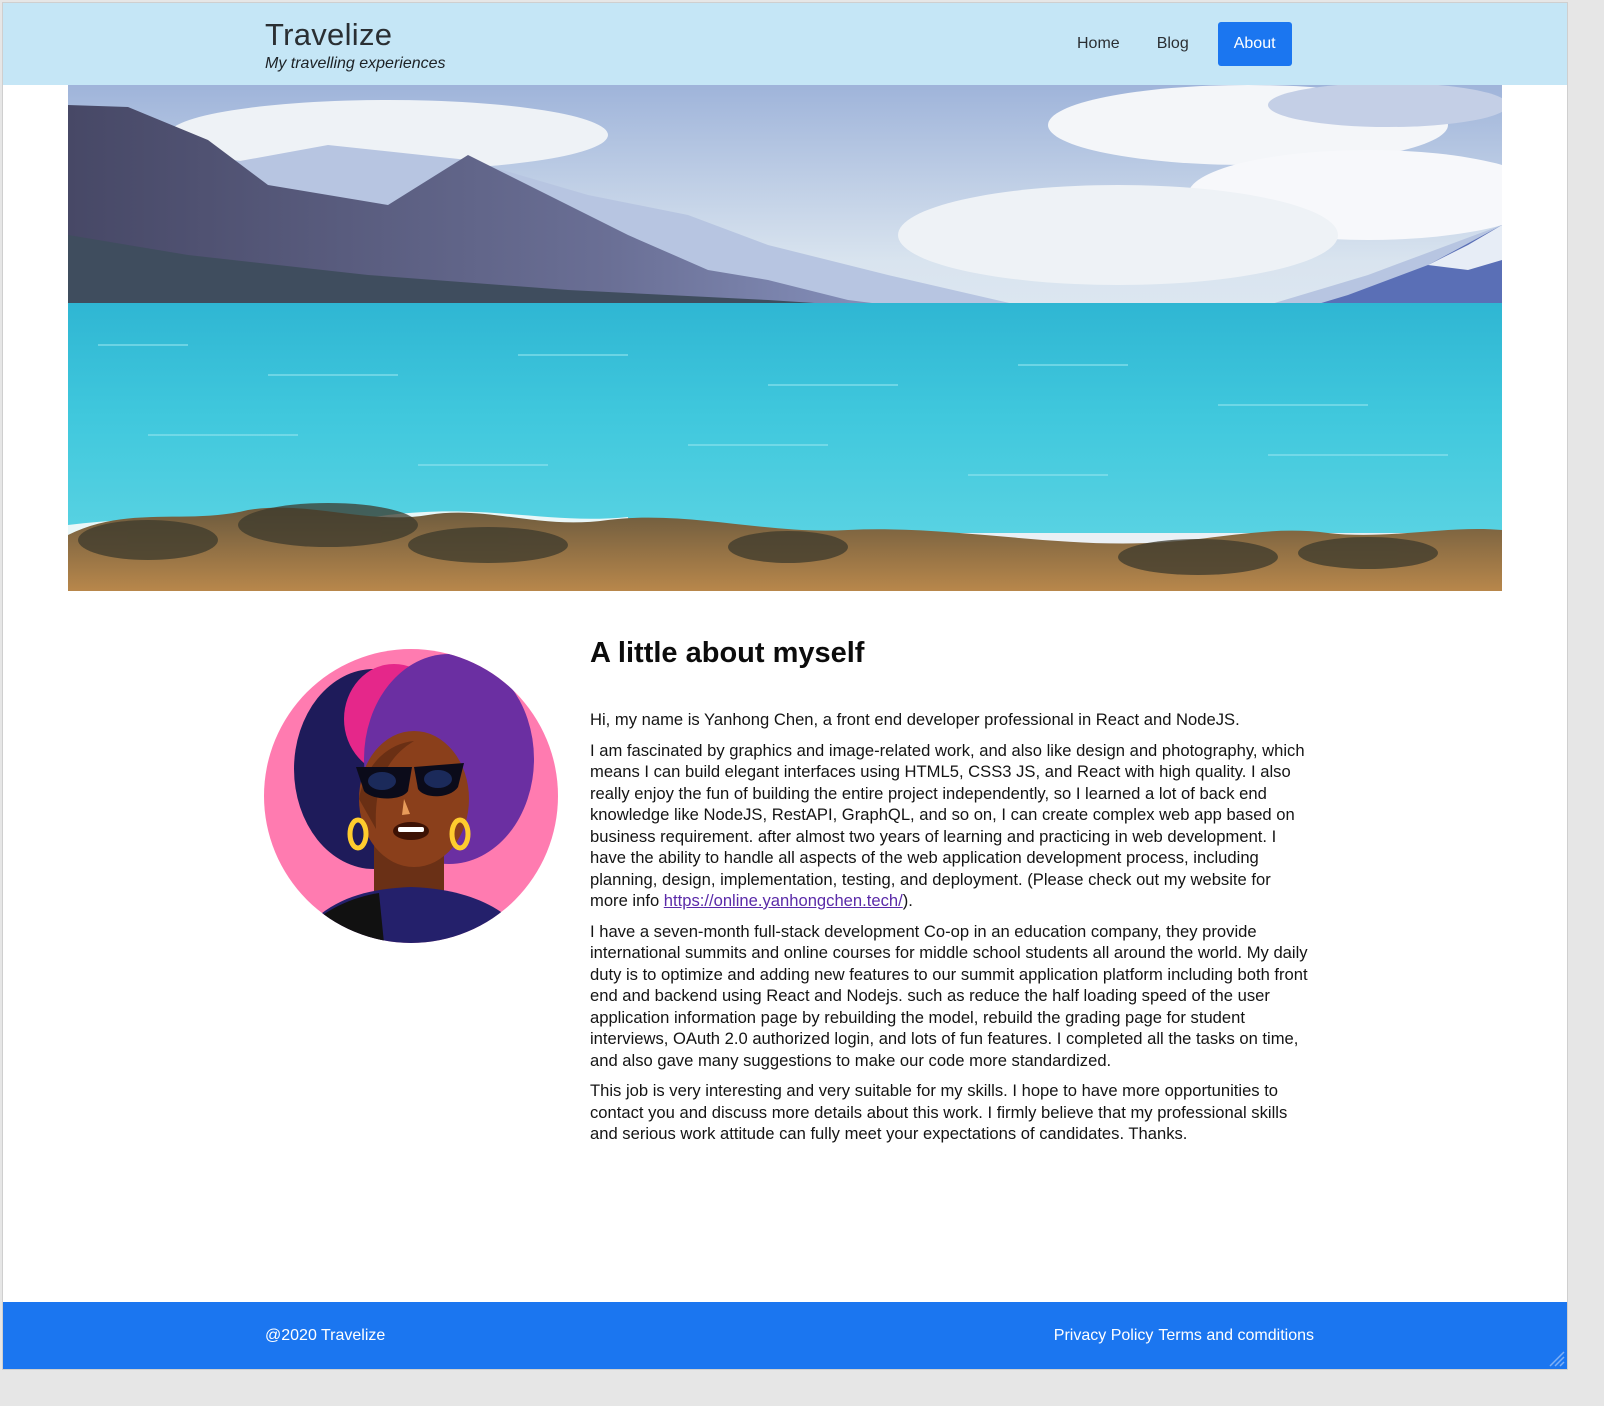 The width and height of the screenshot is (1604, 1406). I want to click on footer-links: Privacy Policy Terms and comditions, so click(1181, 1336).